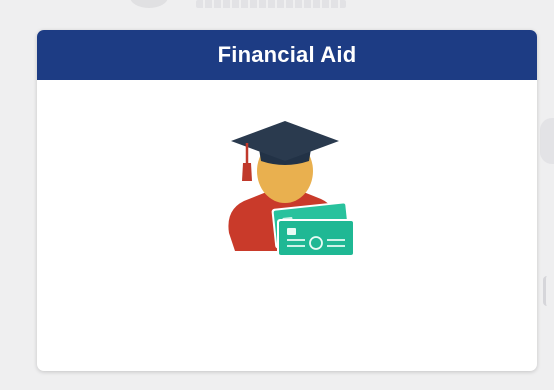 This screenshot has height=390, width=554. I want to click on financial-card-front, so click(316, 238).